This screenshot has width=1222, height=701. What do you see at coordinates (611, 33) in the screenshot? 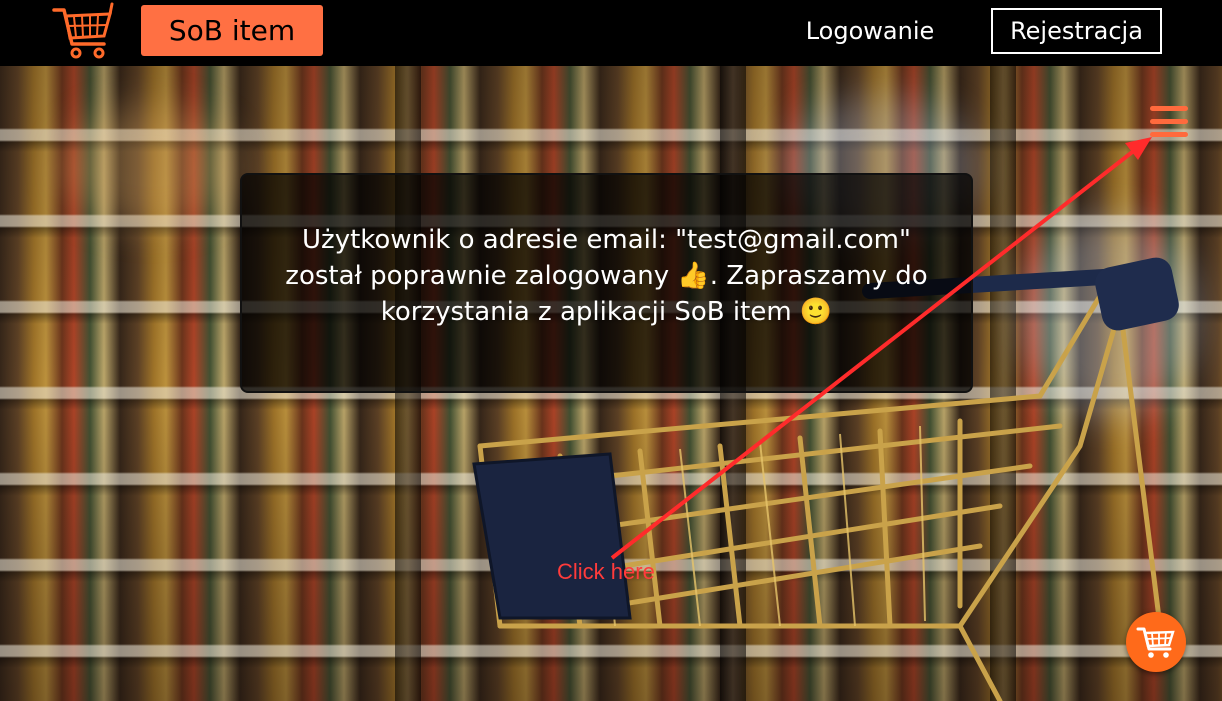
I see `top-navbar: SoB item Logowanie Rejestracja` at bounding box center [611, 33].